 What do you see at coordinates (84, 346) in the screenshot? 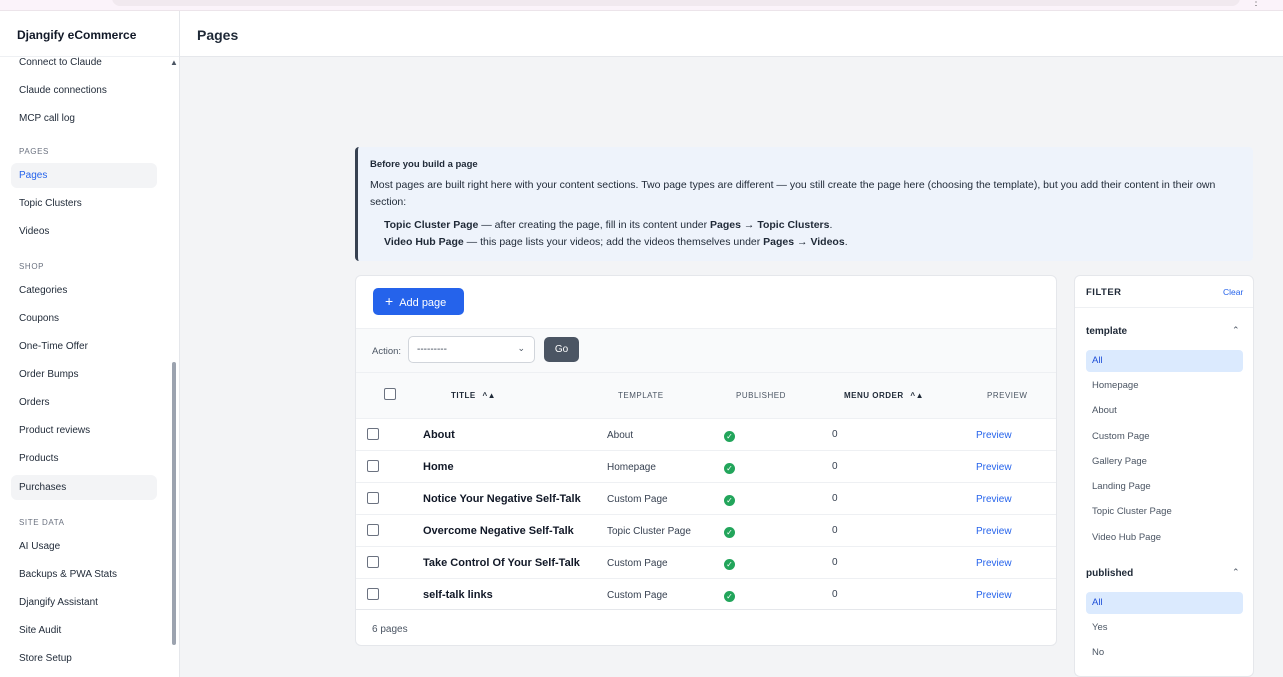
I see `sidebar-item-one-time-offer: One-Time Offer` at bounding box center [84, 346].